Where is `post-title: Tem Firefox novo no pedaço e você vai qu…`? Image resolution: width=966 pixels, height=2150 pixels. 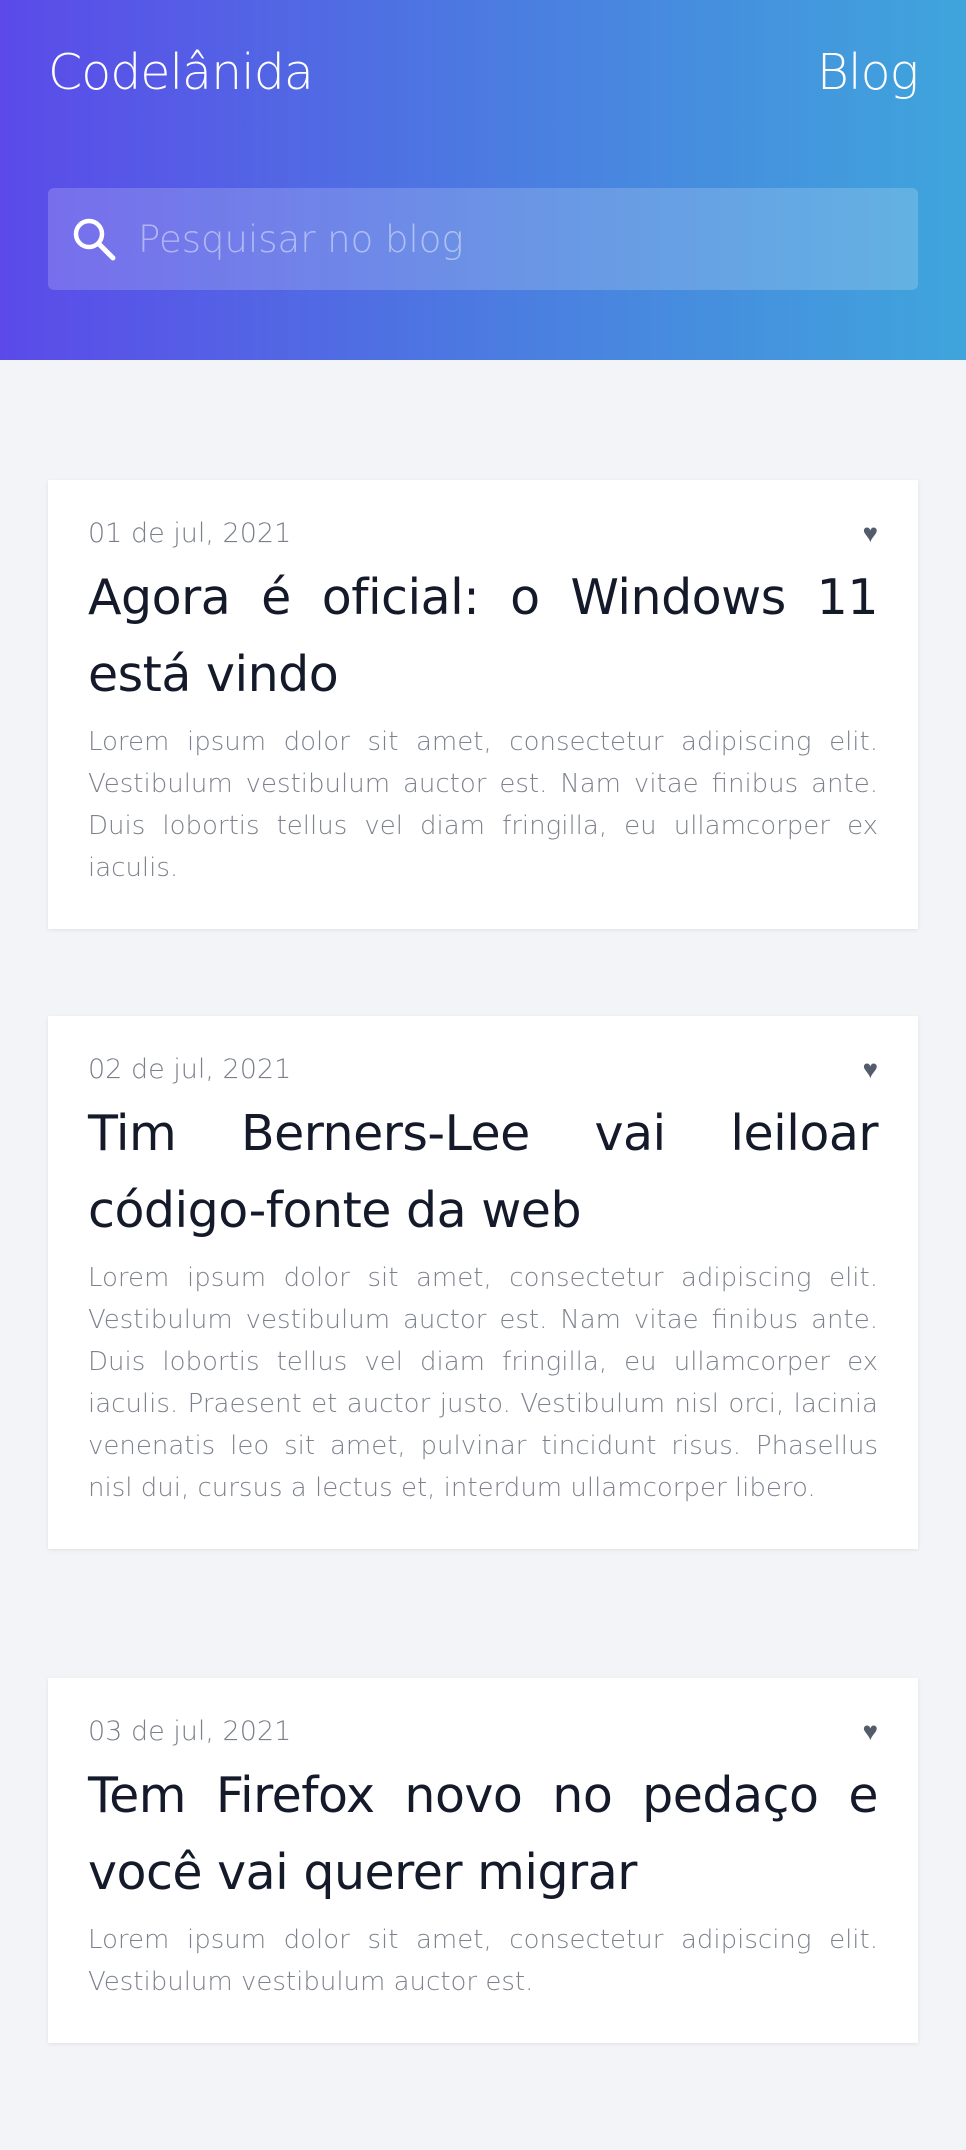
post-title: Tem Firefox novo no pedaço e você vai qu… is located at coordinates (483, 1834).